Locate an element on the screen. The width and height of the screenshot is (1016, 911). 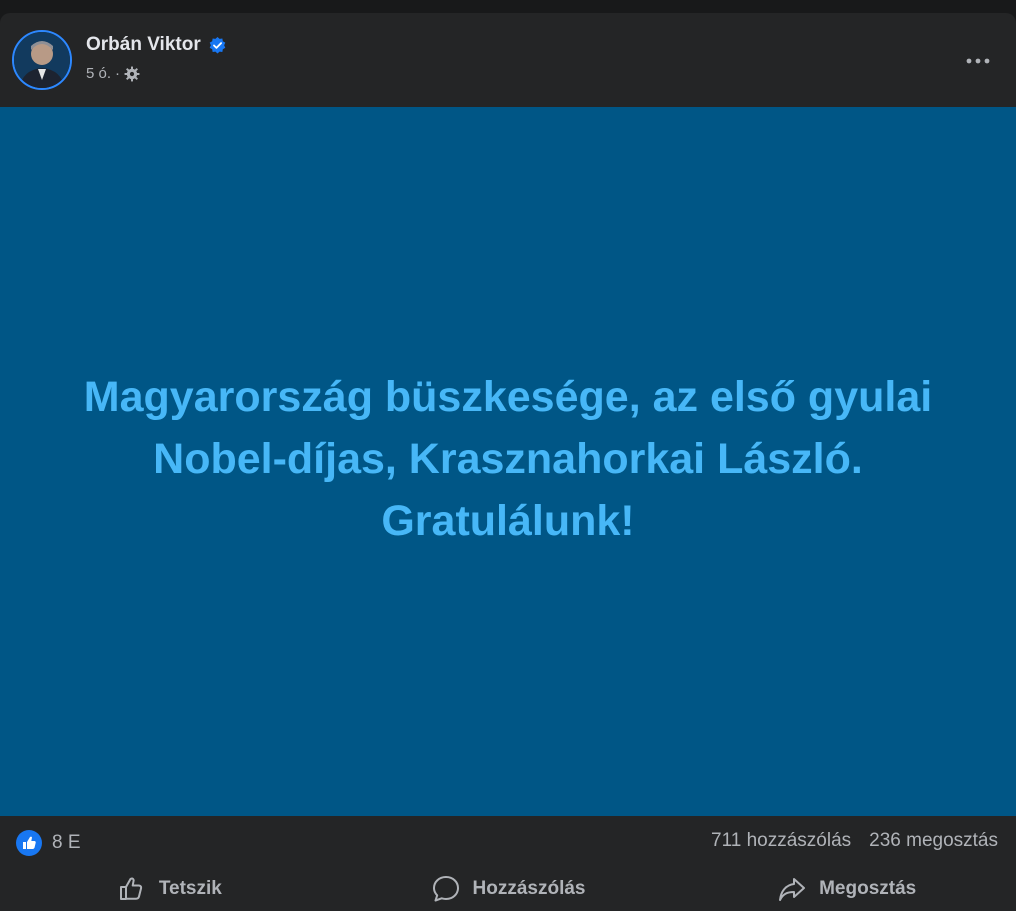
more-horizontal-icon is located at coordinates (978, 61).